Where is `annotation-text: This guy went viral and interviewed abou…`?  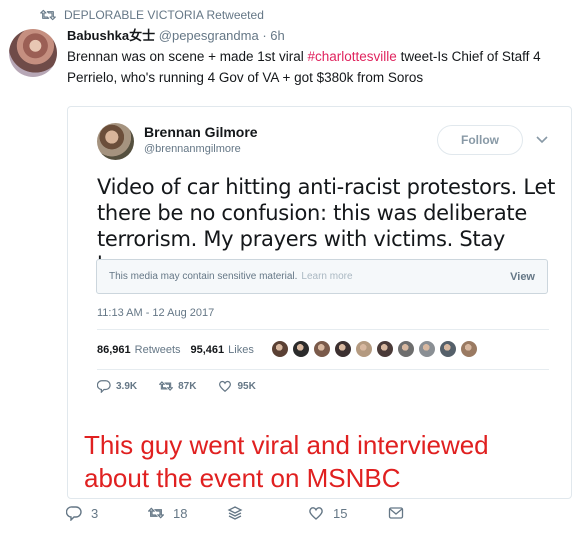 annotation-text: This guy went viral and interviewed abou… is located at coordinates (324, 462).